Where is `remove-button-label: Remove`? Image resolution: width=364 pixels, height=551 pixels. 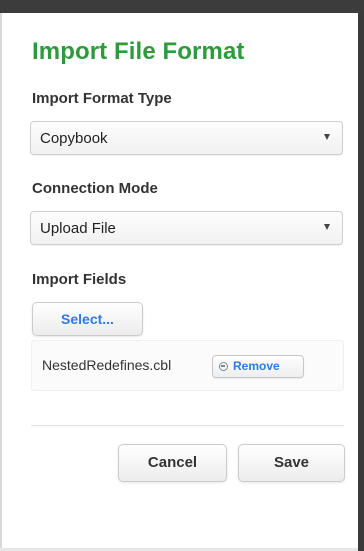
remove-button-label: Remove is located at coordinates (256, 366).